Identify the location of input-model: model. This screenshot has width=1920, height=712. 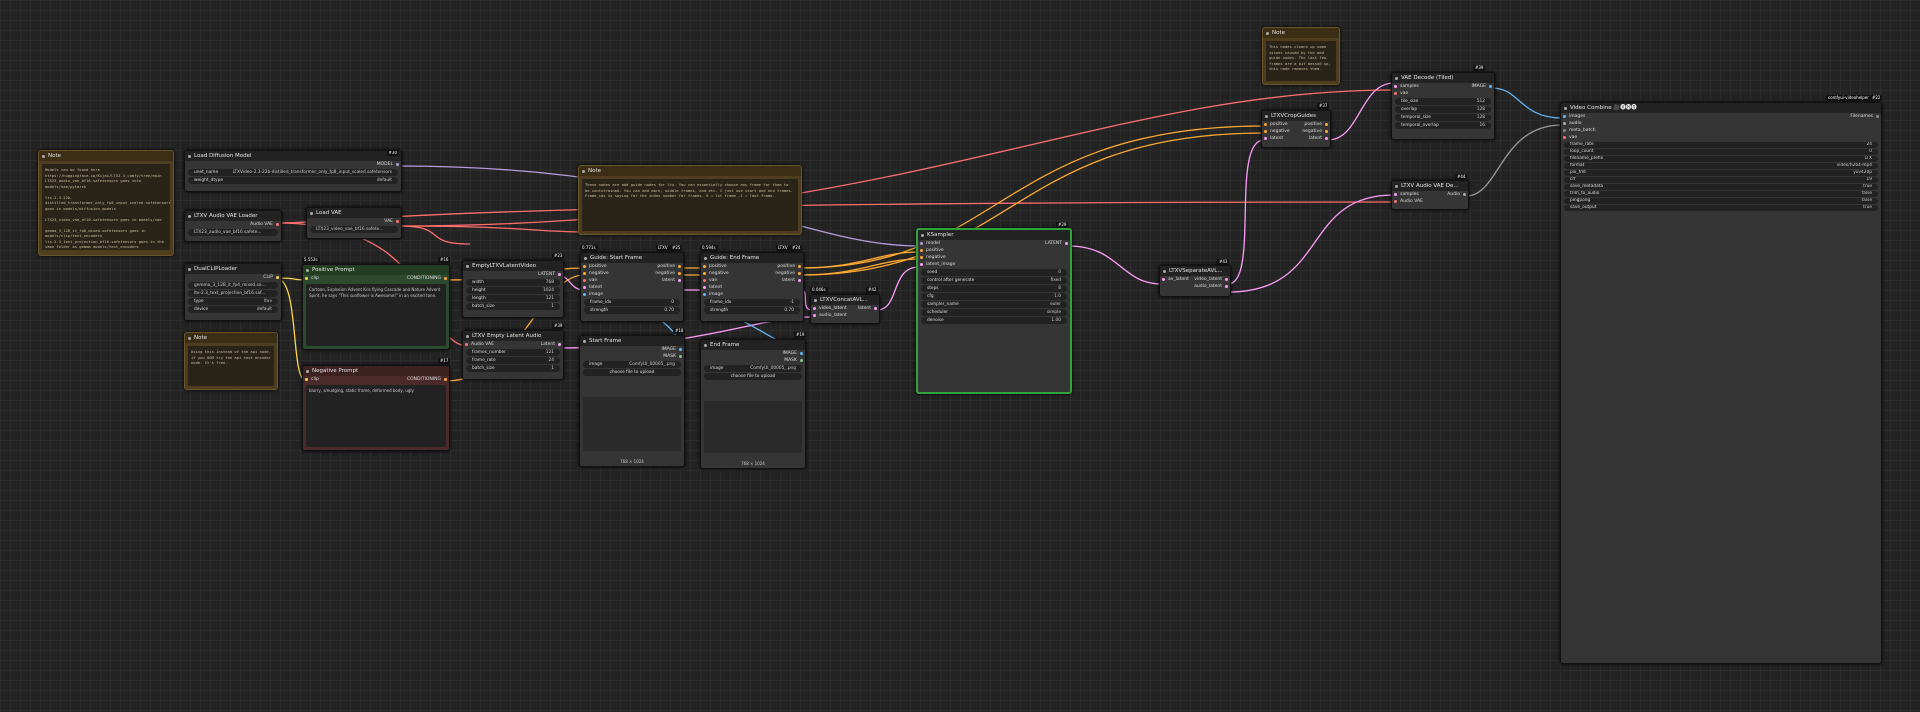
(981, 243).